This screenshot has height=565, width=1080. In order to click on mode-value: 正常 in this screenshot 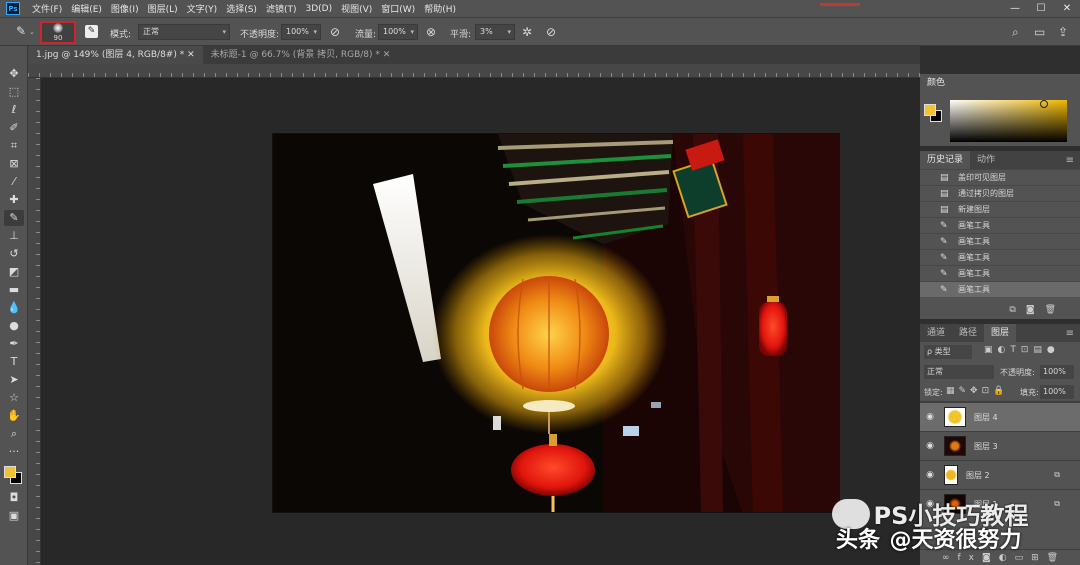, I will do `click(151, 31)`.